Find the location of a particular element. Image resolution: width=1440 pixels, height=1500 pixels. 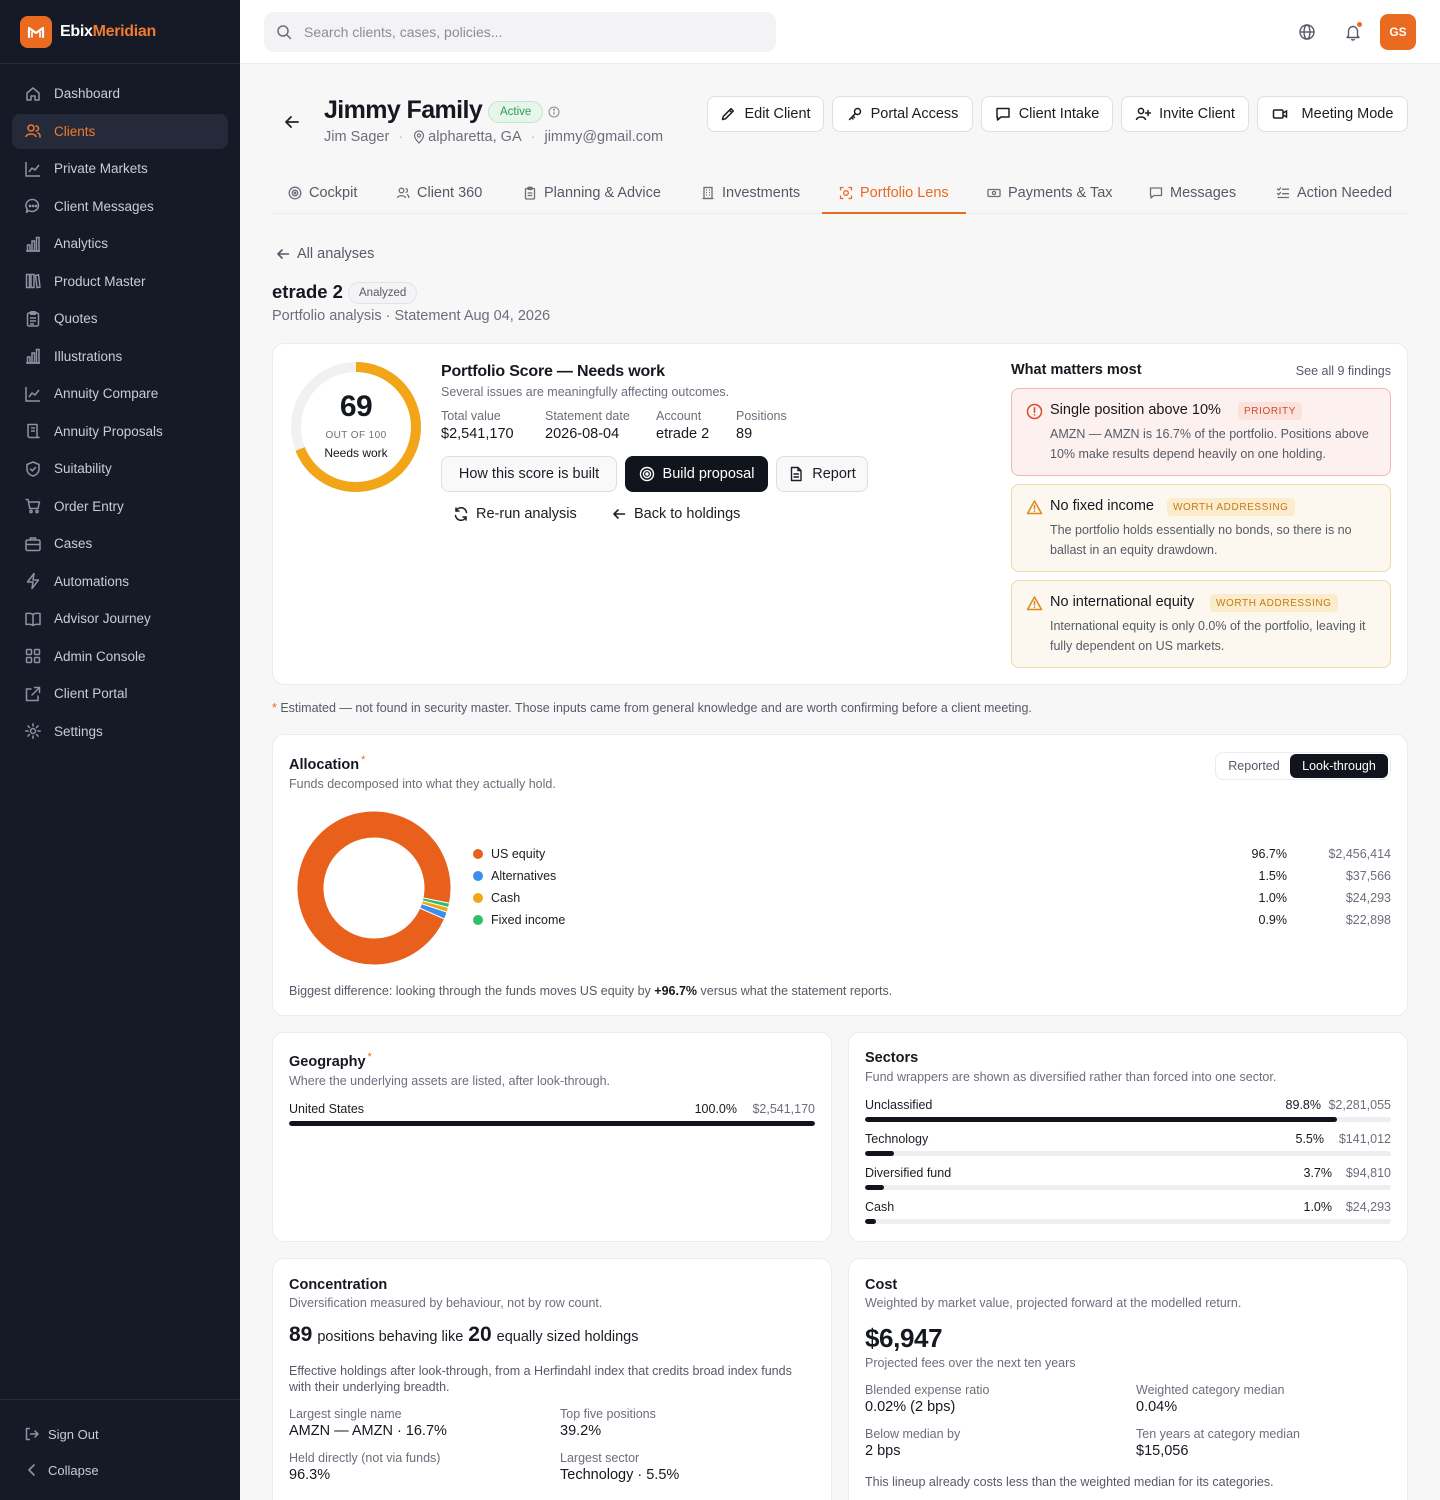

sign-out-button: Sign Out is located at coordinates (120, 1434).